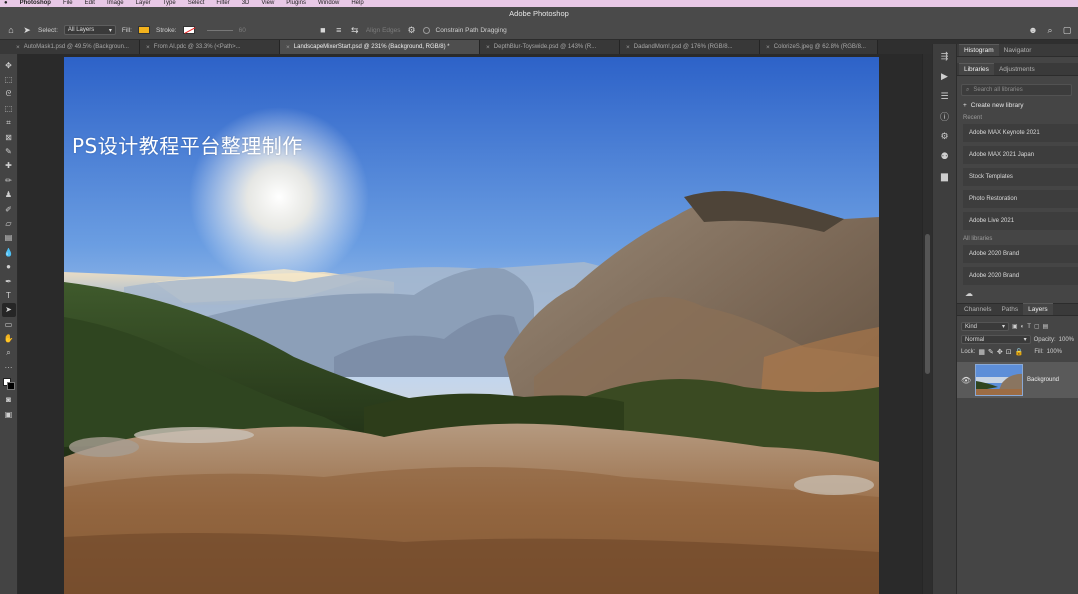  What do you see at coordinates (1020, 155) in the screenshot?
I see `library-item: Adobe MAX 2021 Japan` at bounding box center [1020, 155].